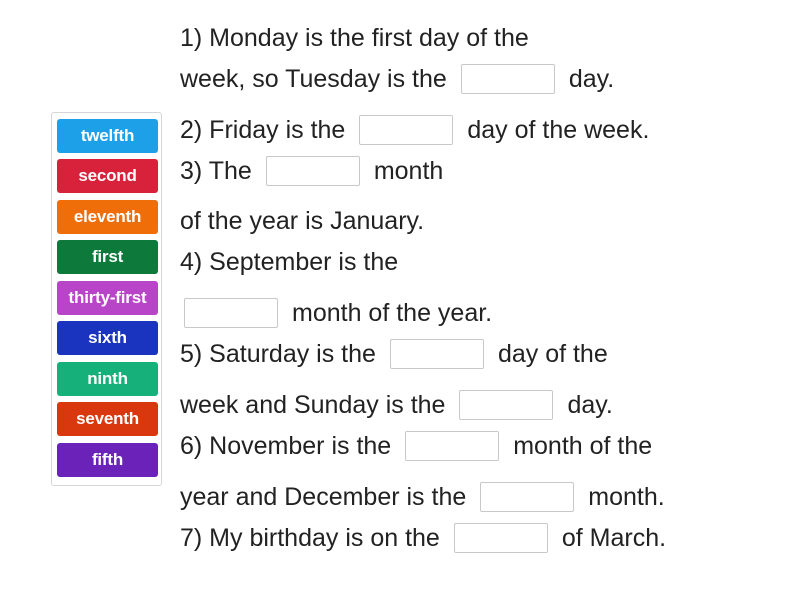 The height and width of the screenshot is (600, 800). I want to click on sentence-text: of the year is January., so click(302, 220).